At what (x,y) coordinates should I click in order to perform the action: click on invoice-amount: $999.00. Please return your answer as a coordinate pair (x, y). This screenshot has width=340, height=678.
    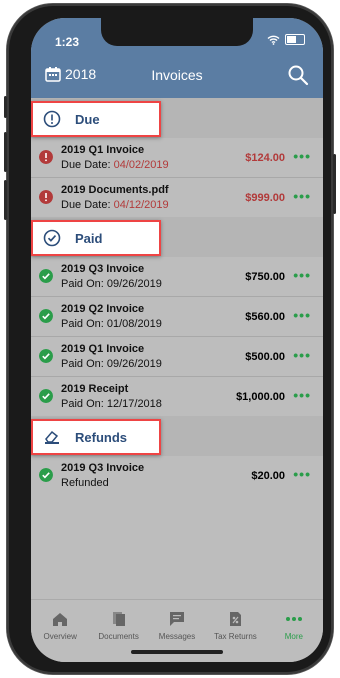
    Looking at the image, I should click on (265, 198).